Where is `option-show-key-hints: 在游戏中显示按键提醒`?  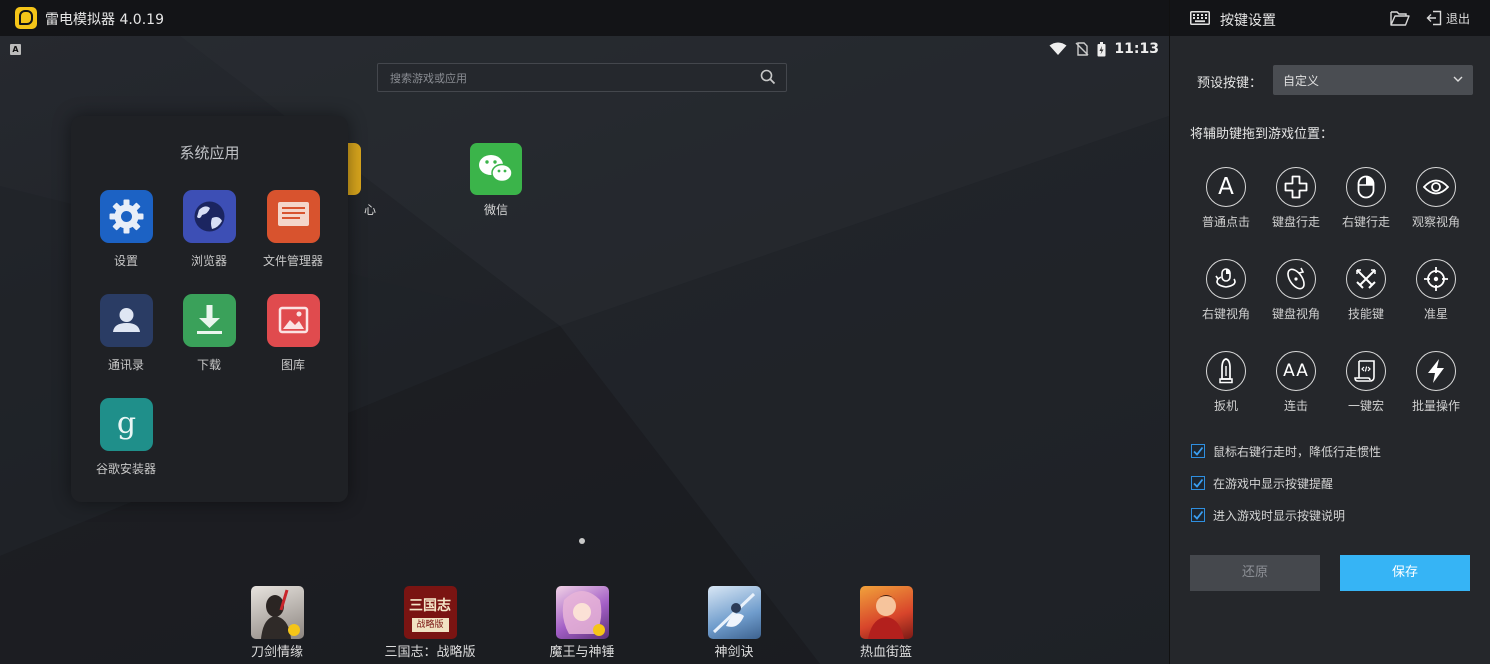
option-show-key-hints: 在游戏中显示按键提醒 is located at coordinates (1262, 483).